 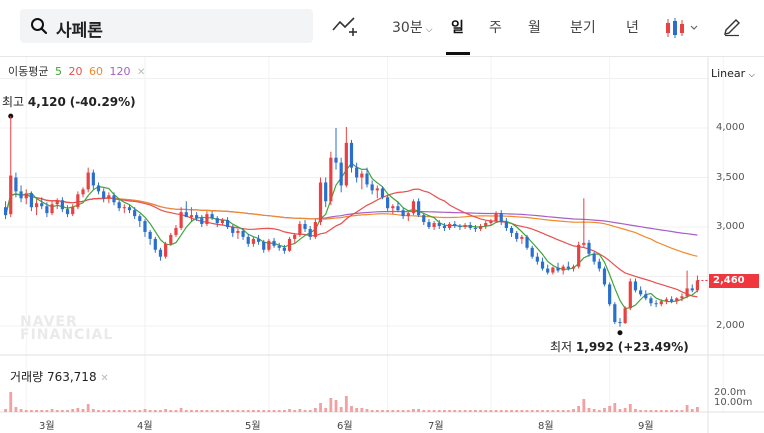 What do you see at coordinates (436, 426) in the screenshot?
I see `x-tick-label: 7월` at bounding box center [436, 426].